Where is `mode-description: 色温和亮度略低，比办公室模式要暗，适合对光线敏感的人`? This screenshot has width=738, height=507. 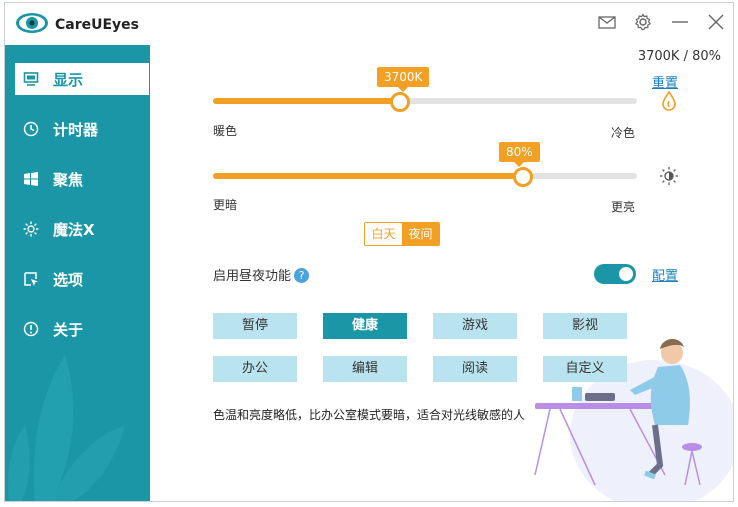 mode-description: 色温和亮度略低，比办公室模式要暗，适合对光线敏感的人 is located at coordinates (369, 415).